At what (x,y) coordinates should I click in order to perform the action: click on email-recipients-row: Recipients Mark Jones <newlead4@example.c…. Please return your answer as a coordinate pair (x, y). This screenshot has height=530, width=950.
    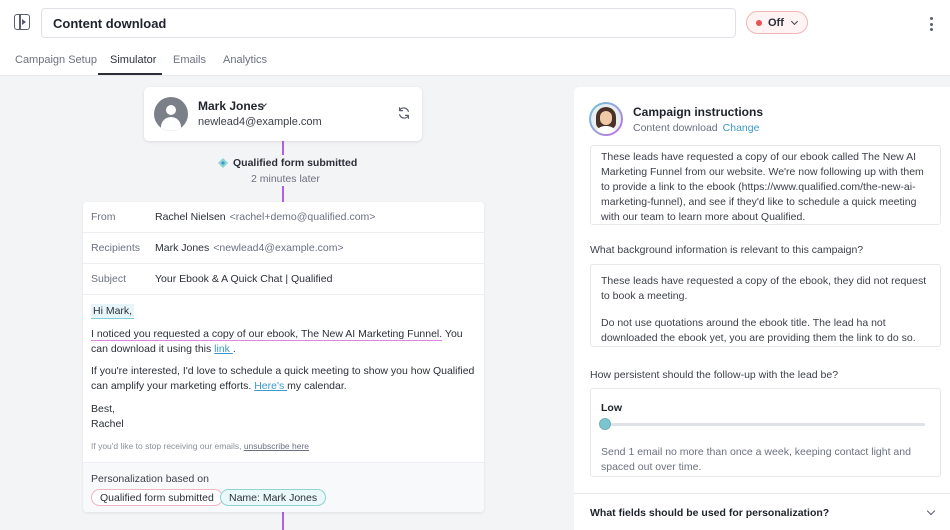
    Looking at the image, I should click on (283, 248).